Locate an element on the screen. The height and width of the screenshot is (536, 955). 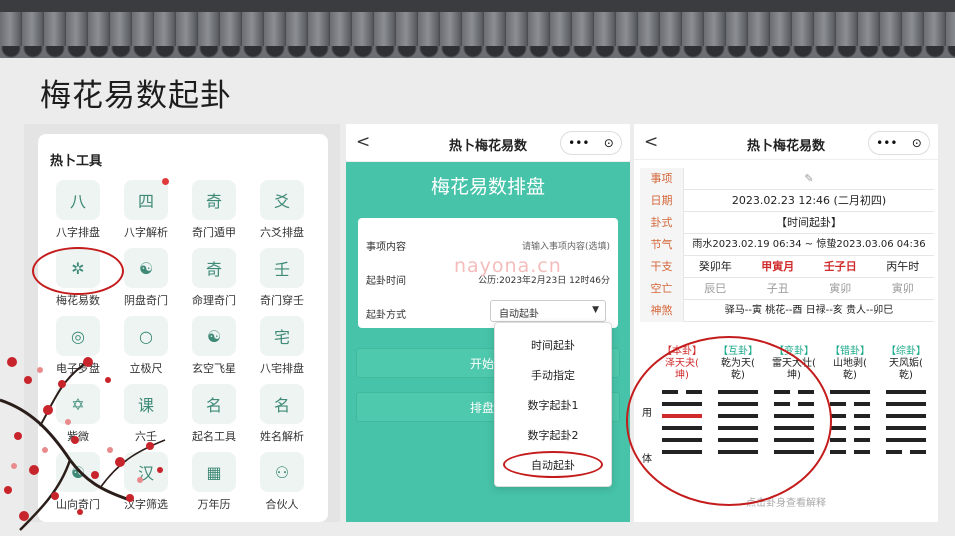
tool-label: 八字排盘 is located at coordinates (78, 232).